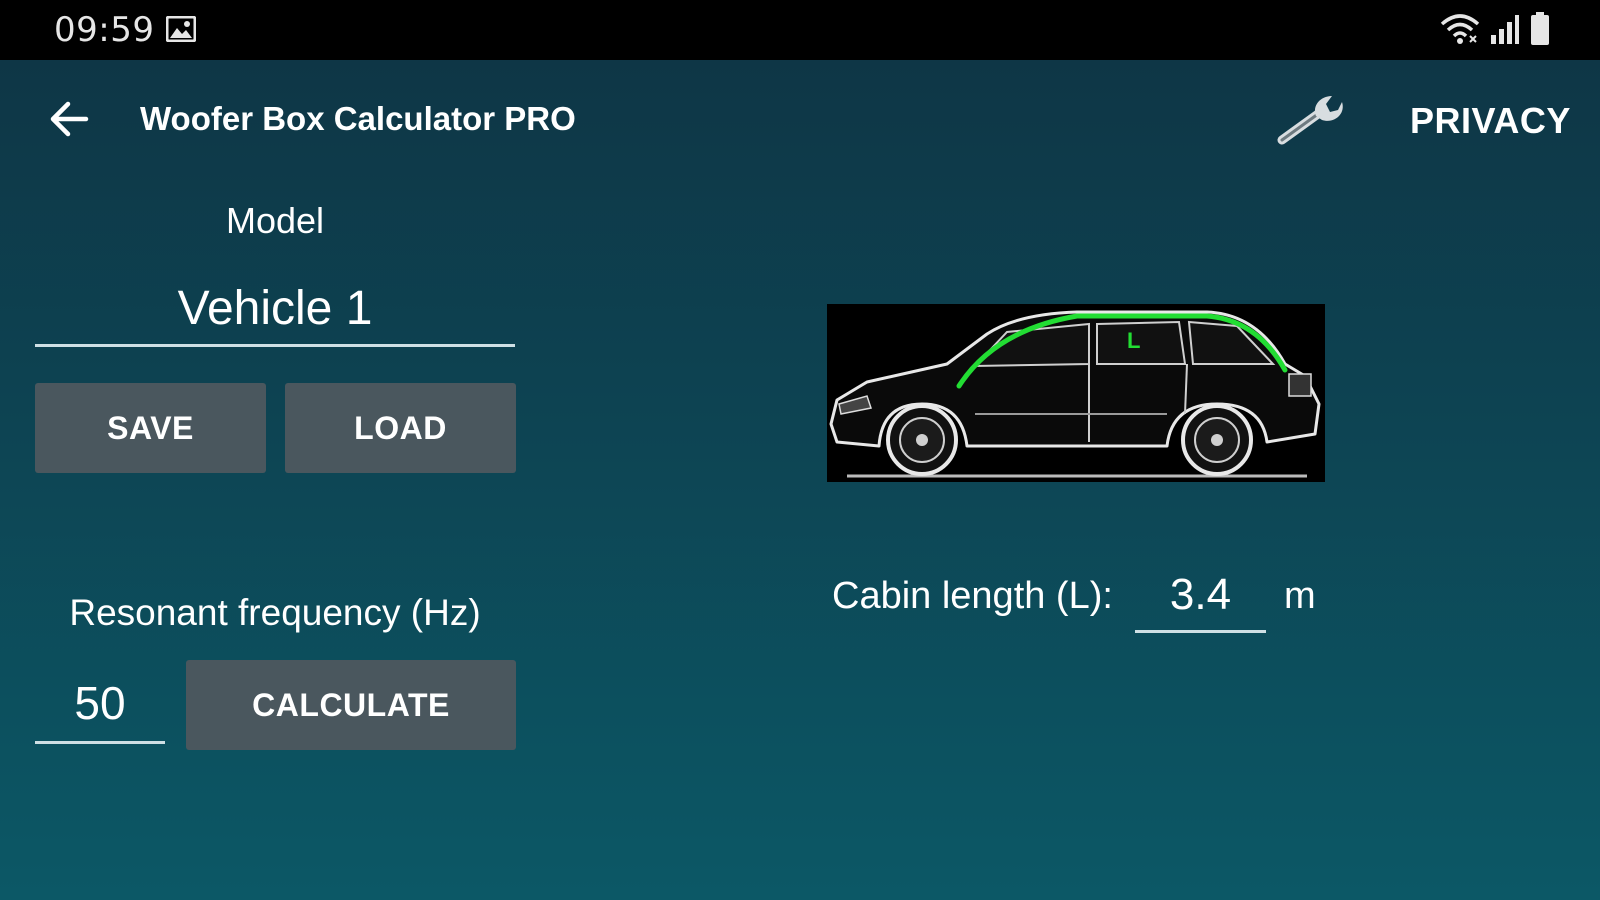 This screenshot has width=1600, height=900. I want to click on resonant-frequency-label: Resonant frequency (Hz), so click(275, 612).